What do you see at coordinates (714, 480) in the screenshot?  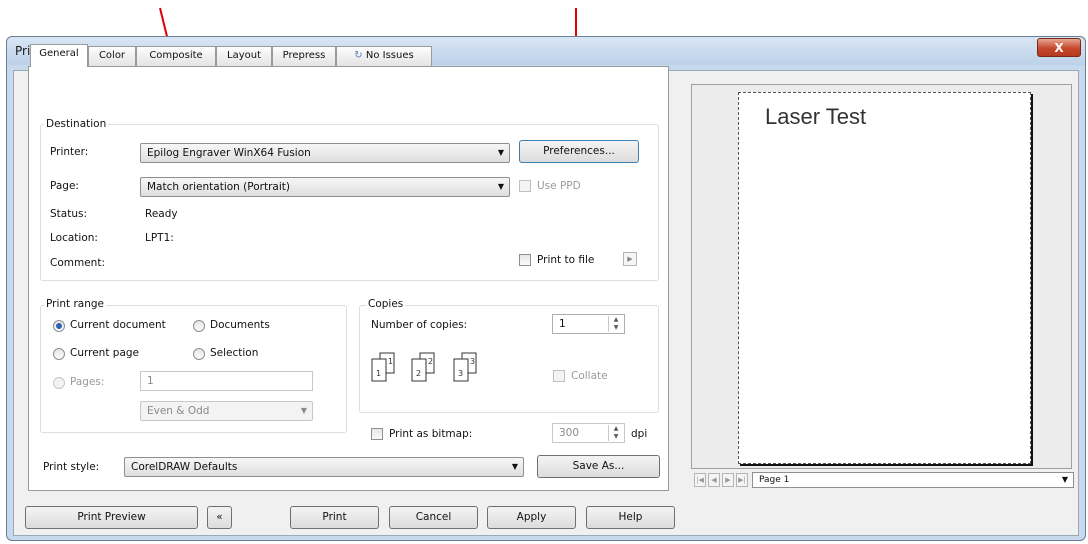 I see `previous-page-icon: ◀` at bounding box center [714, 480].